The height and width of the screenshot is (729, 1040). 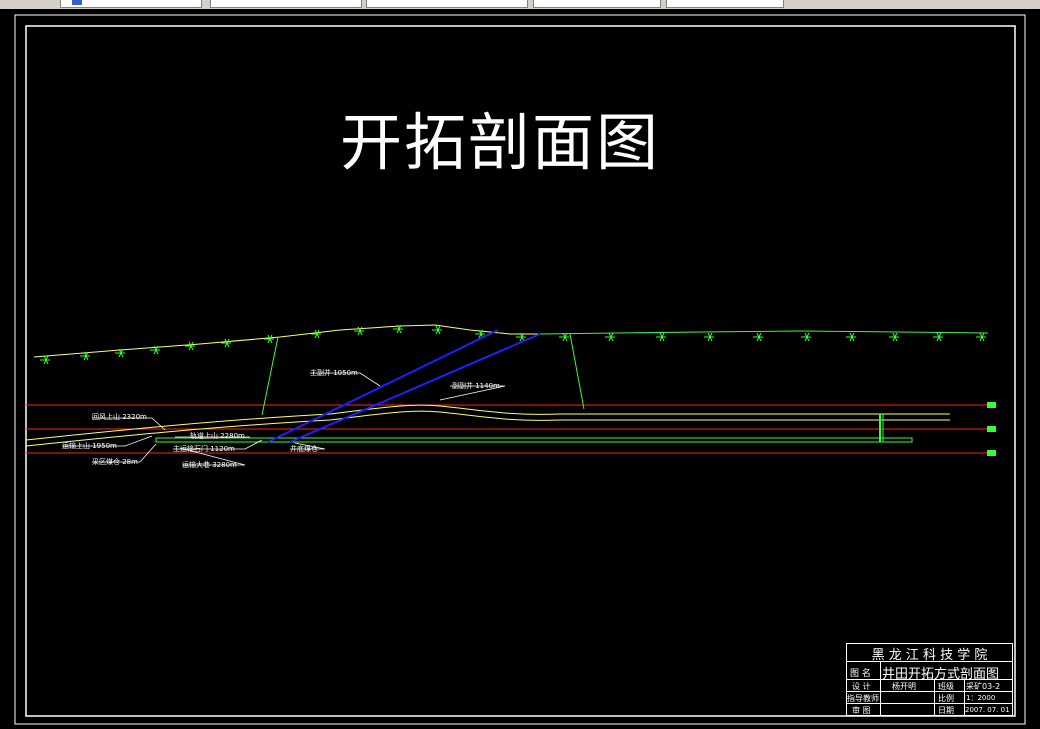 I want to click on haul-roadway-label: 运输大巷 3280m, so click(x=209, y=464).